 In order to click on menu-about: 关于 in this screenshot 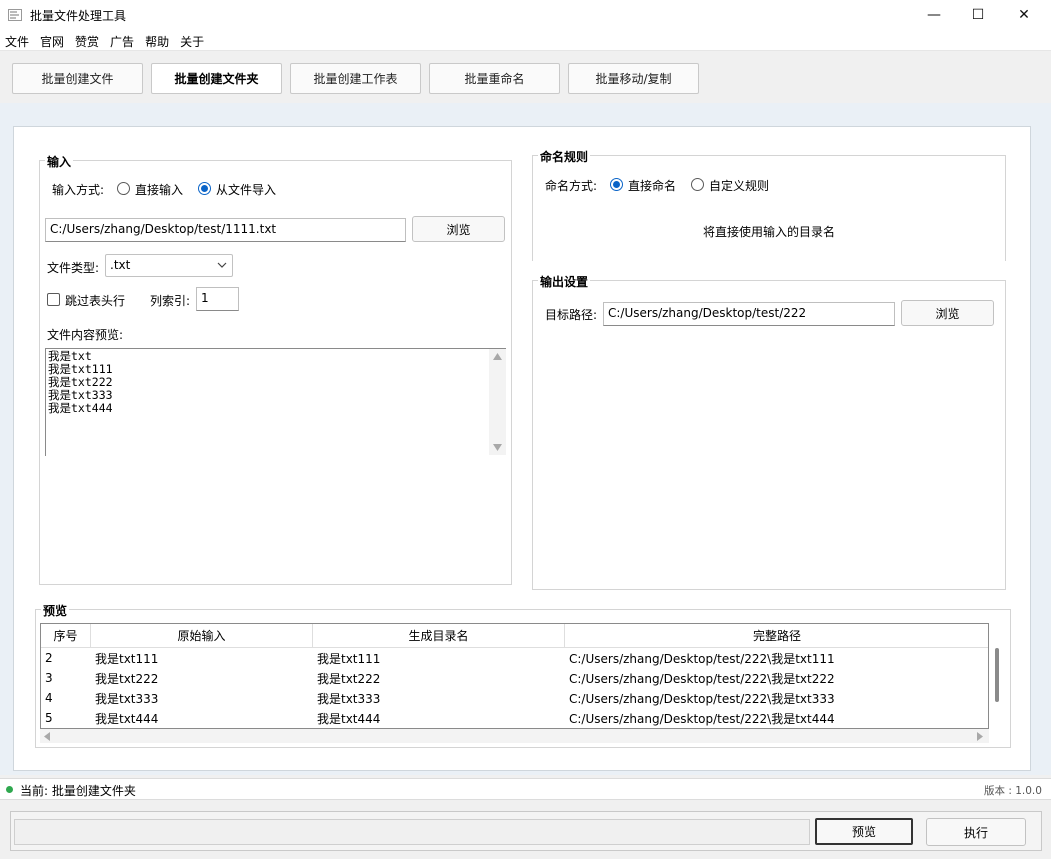, I will do `click(192, 40)`.